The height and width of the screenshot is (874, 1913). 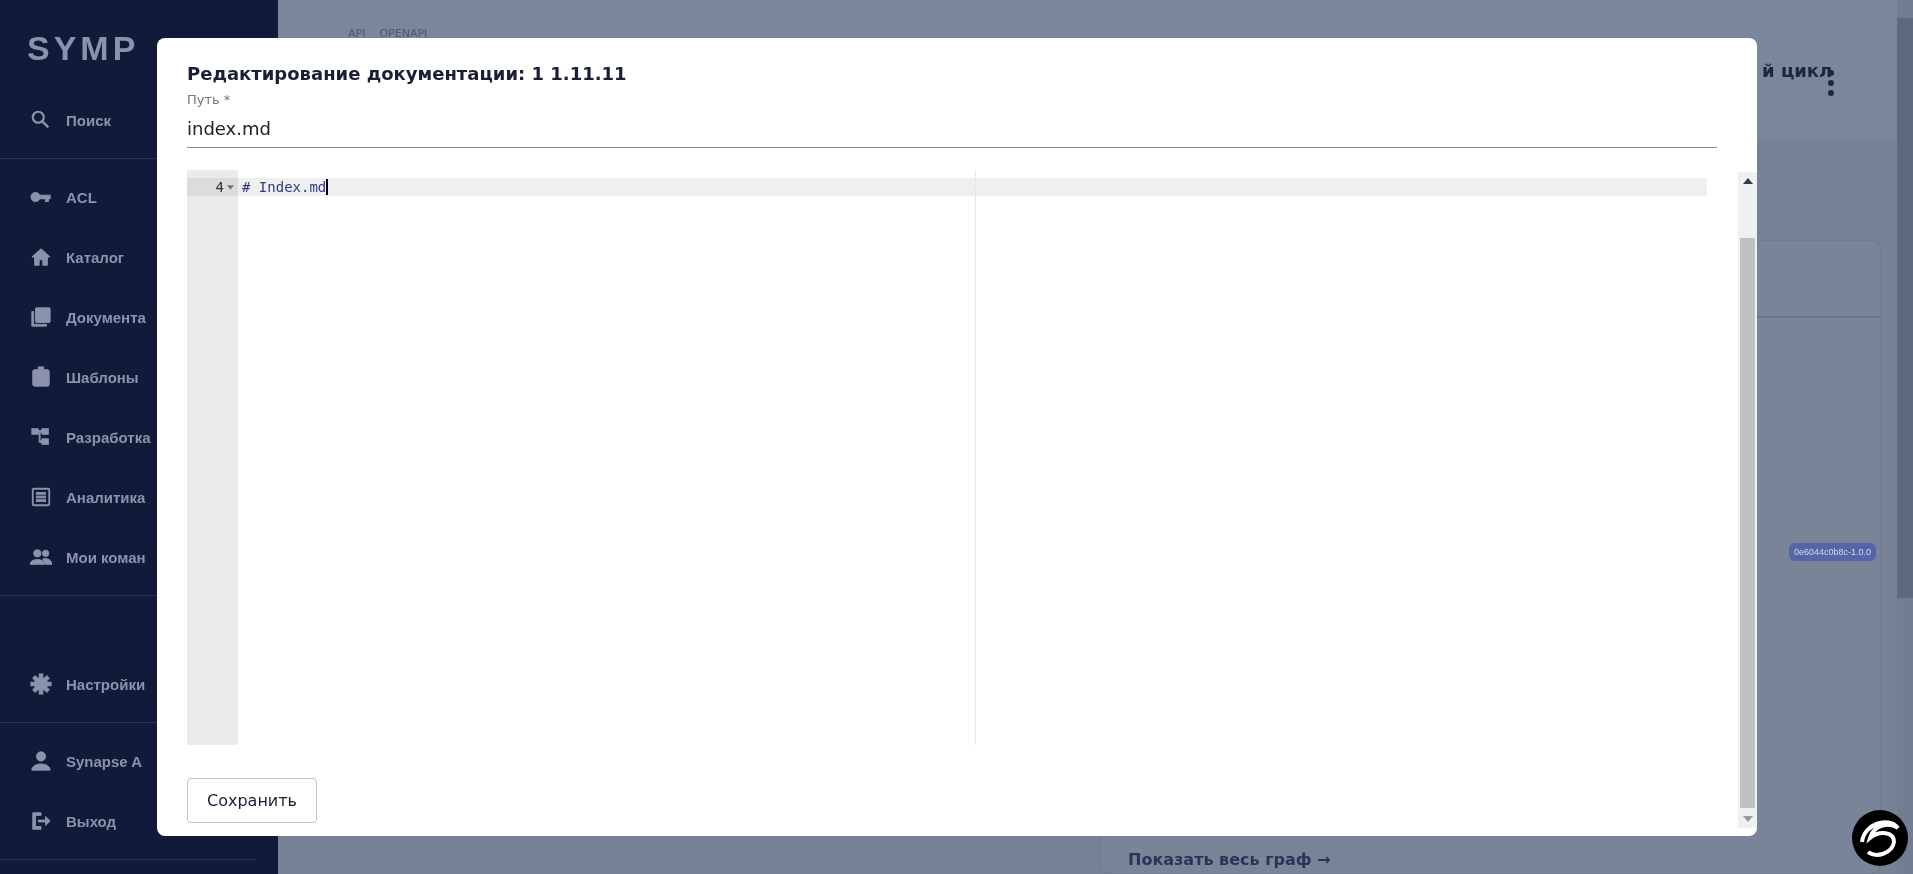 I want to click on code-line: # Index.md, so click(x=284, y=187).